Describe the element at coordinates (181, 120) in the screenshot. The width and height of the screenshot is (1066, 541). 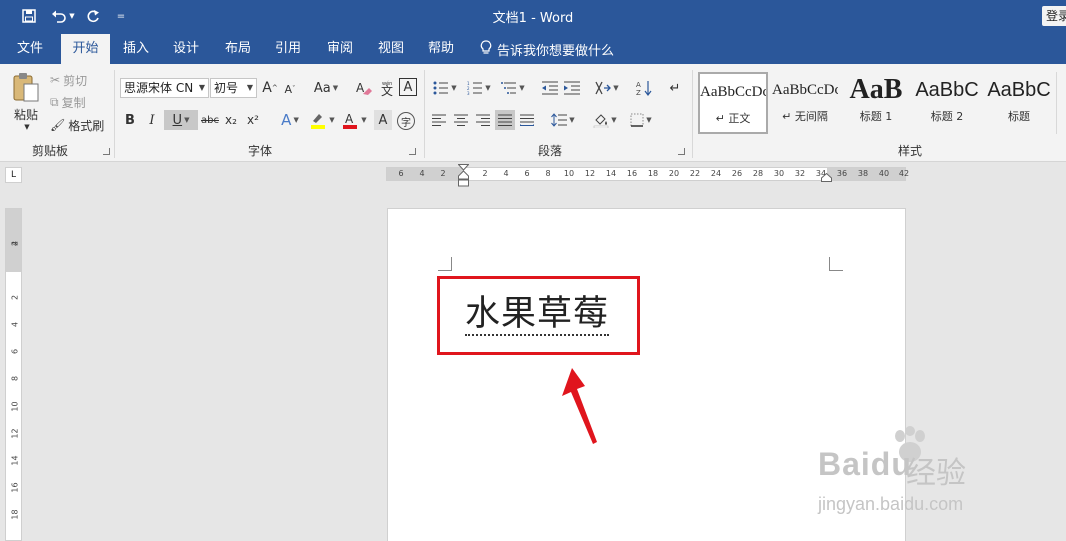
I see `underline-button: U ▼` at that location.